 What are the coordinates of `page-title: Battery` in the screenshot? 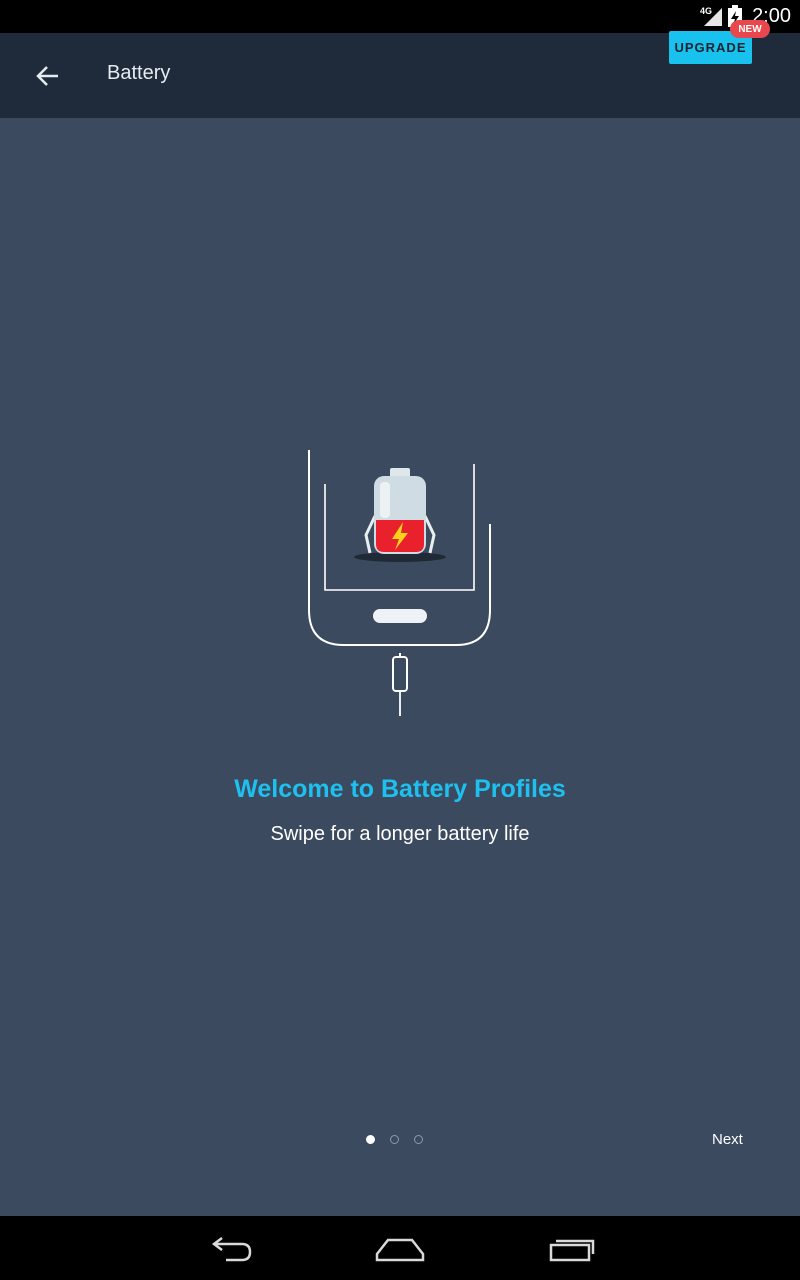 It's located at (139, 73).